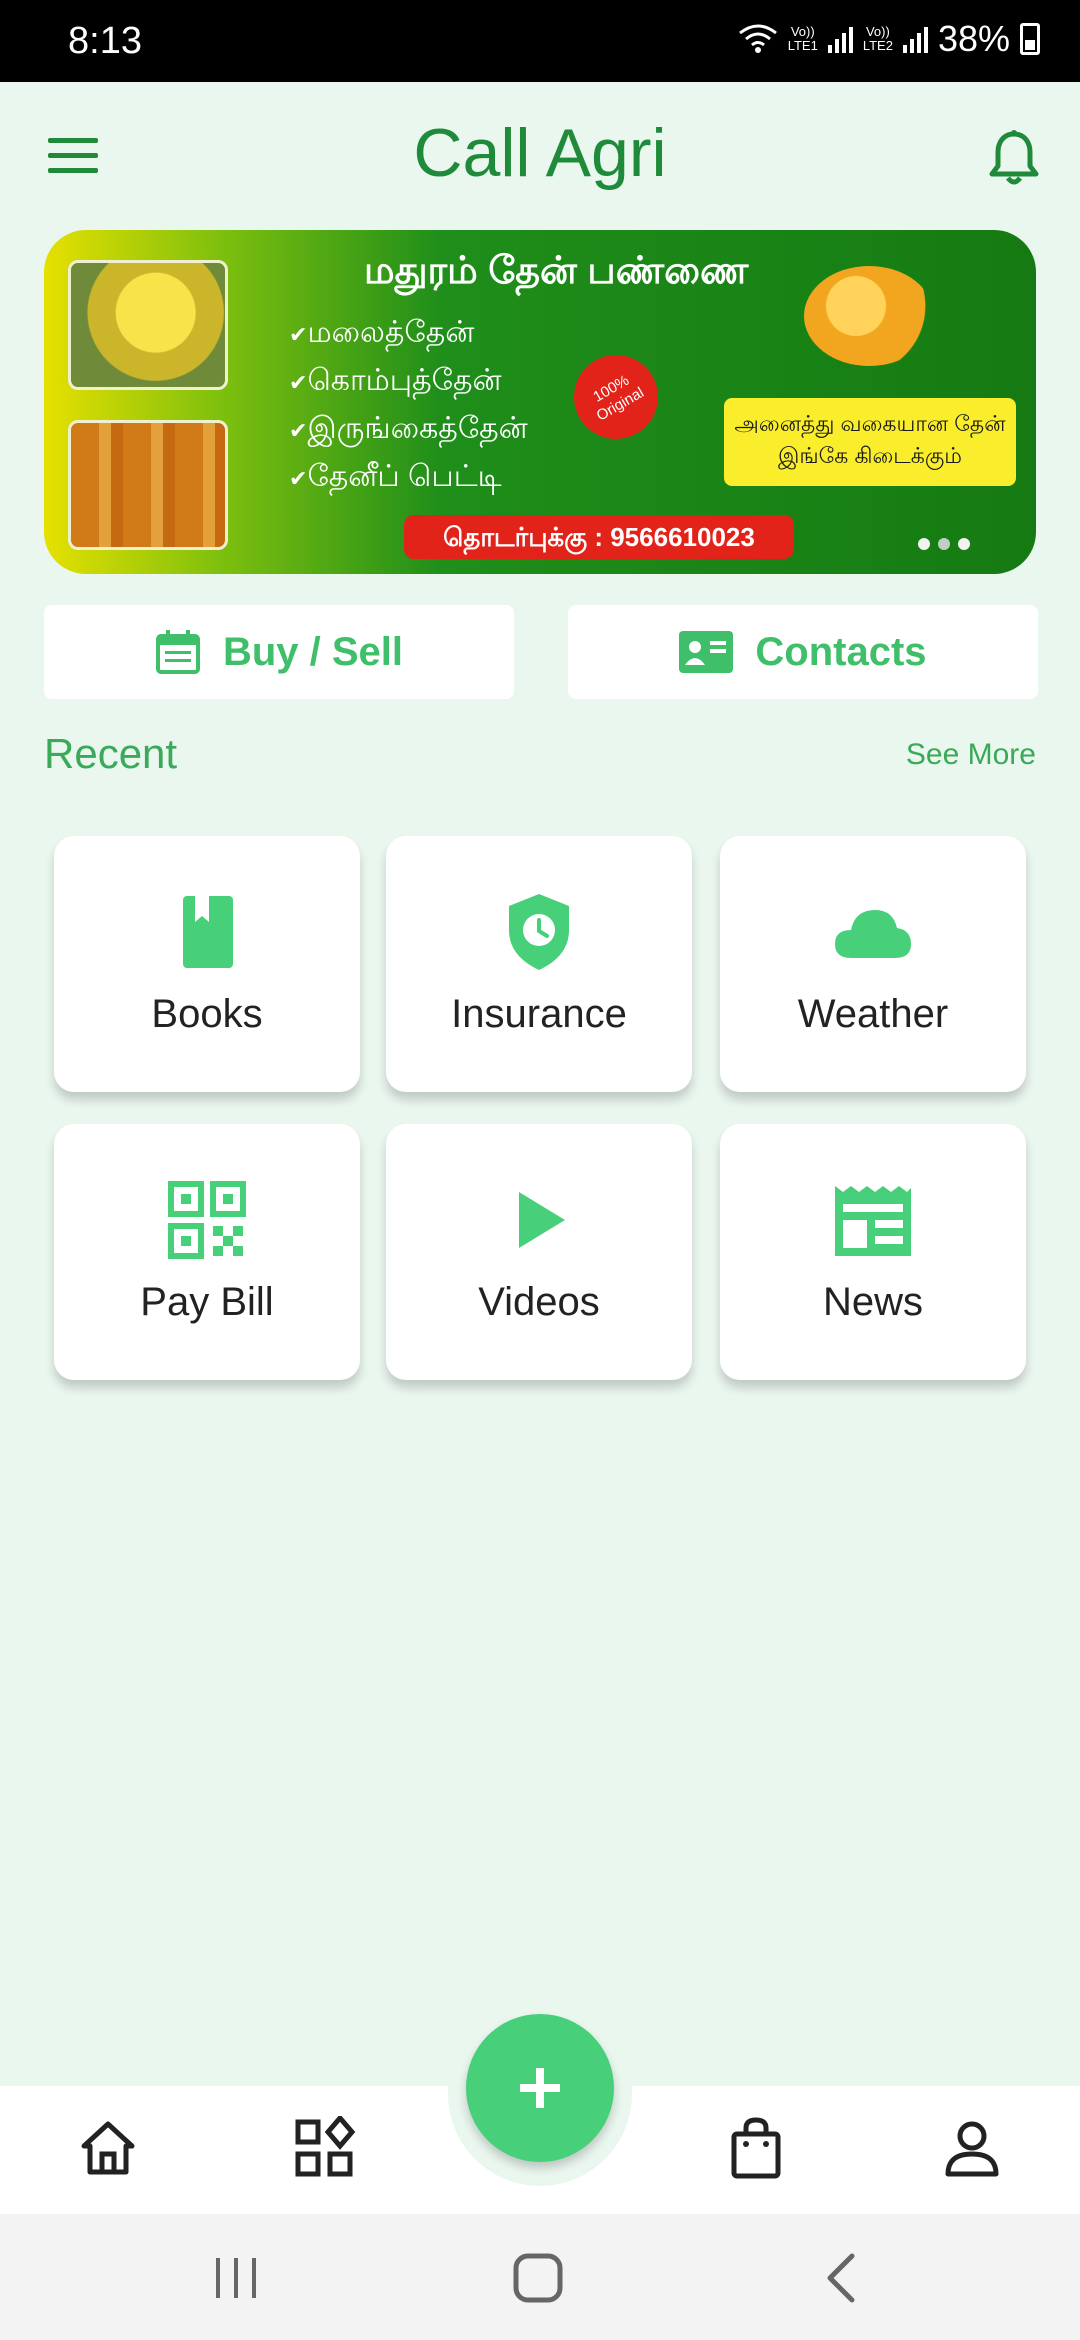  Describe the element at coordinates (1014, 158) in the screenshot. I see `bell-icon` at that location.